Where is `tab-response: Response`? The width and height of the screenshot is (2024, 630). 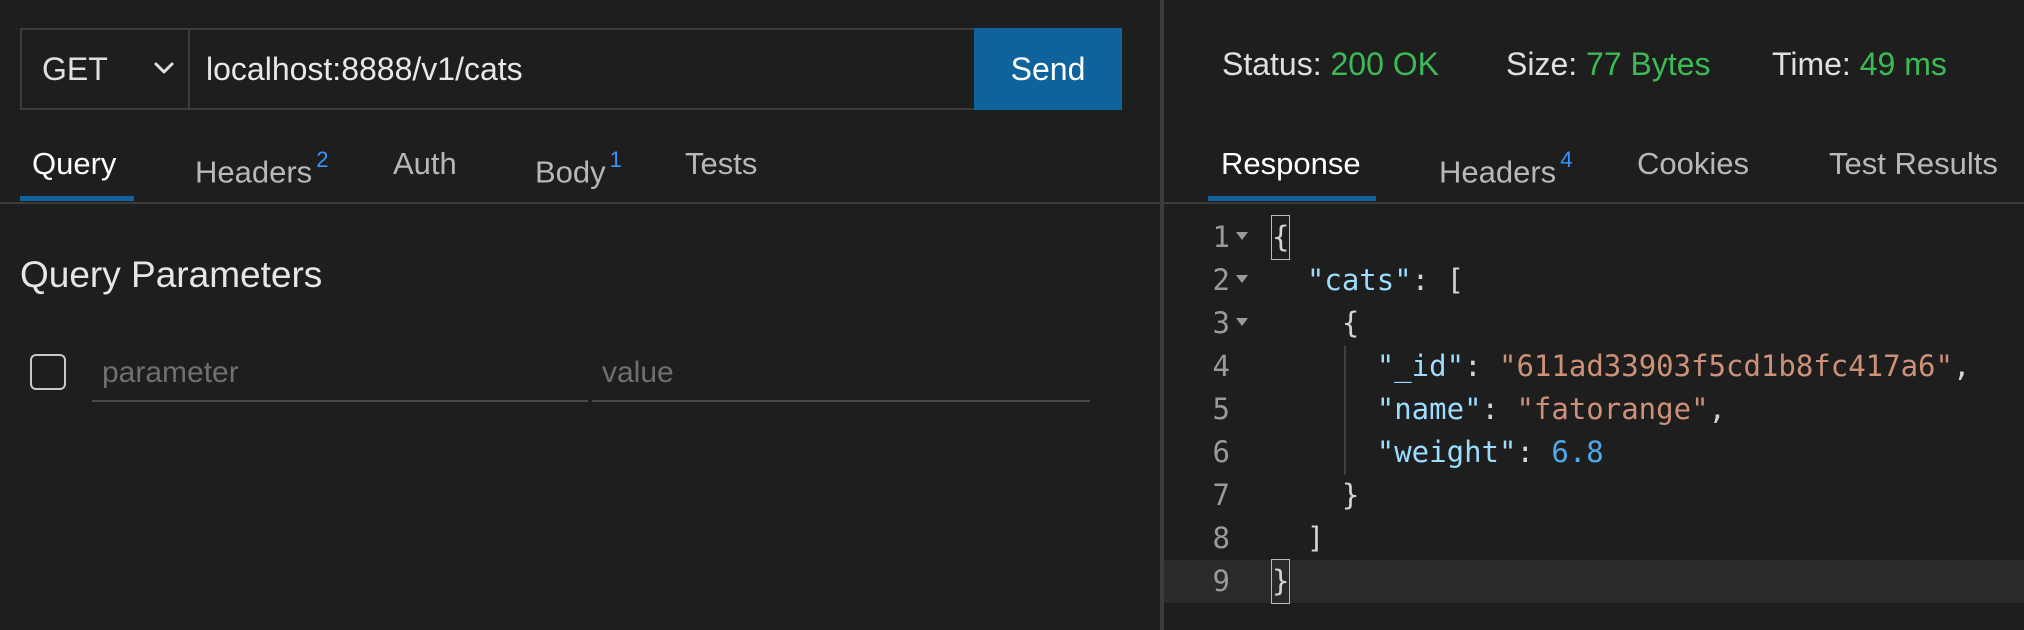
tab-response: Response is located at coordinates (1291, 170).